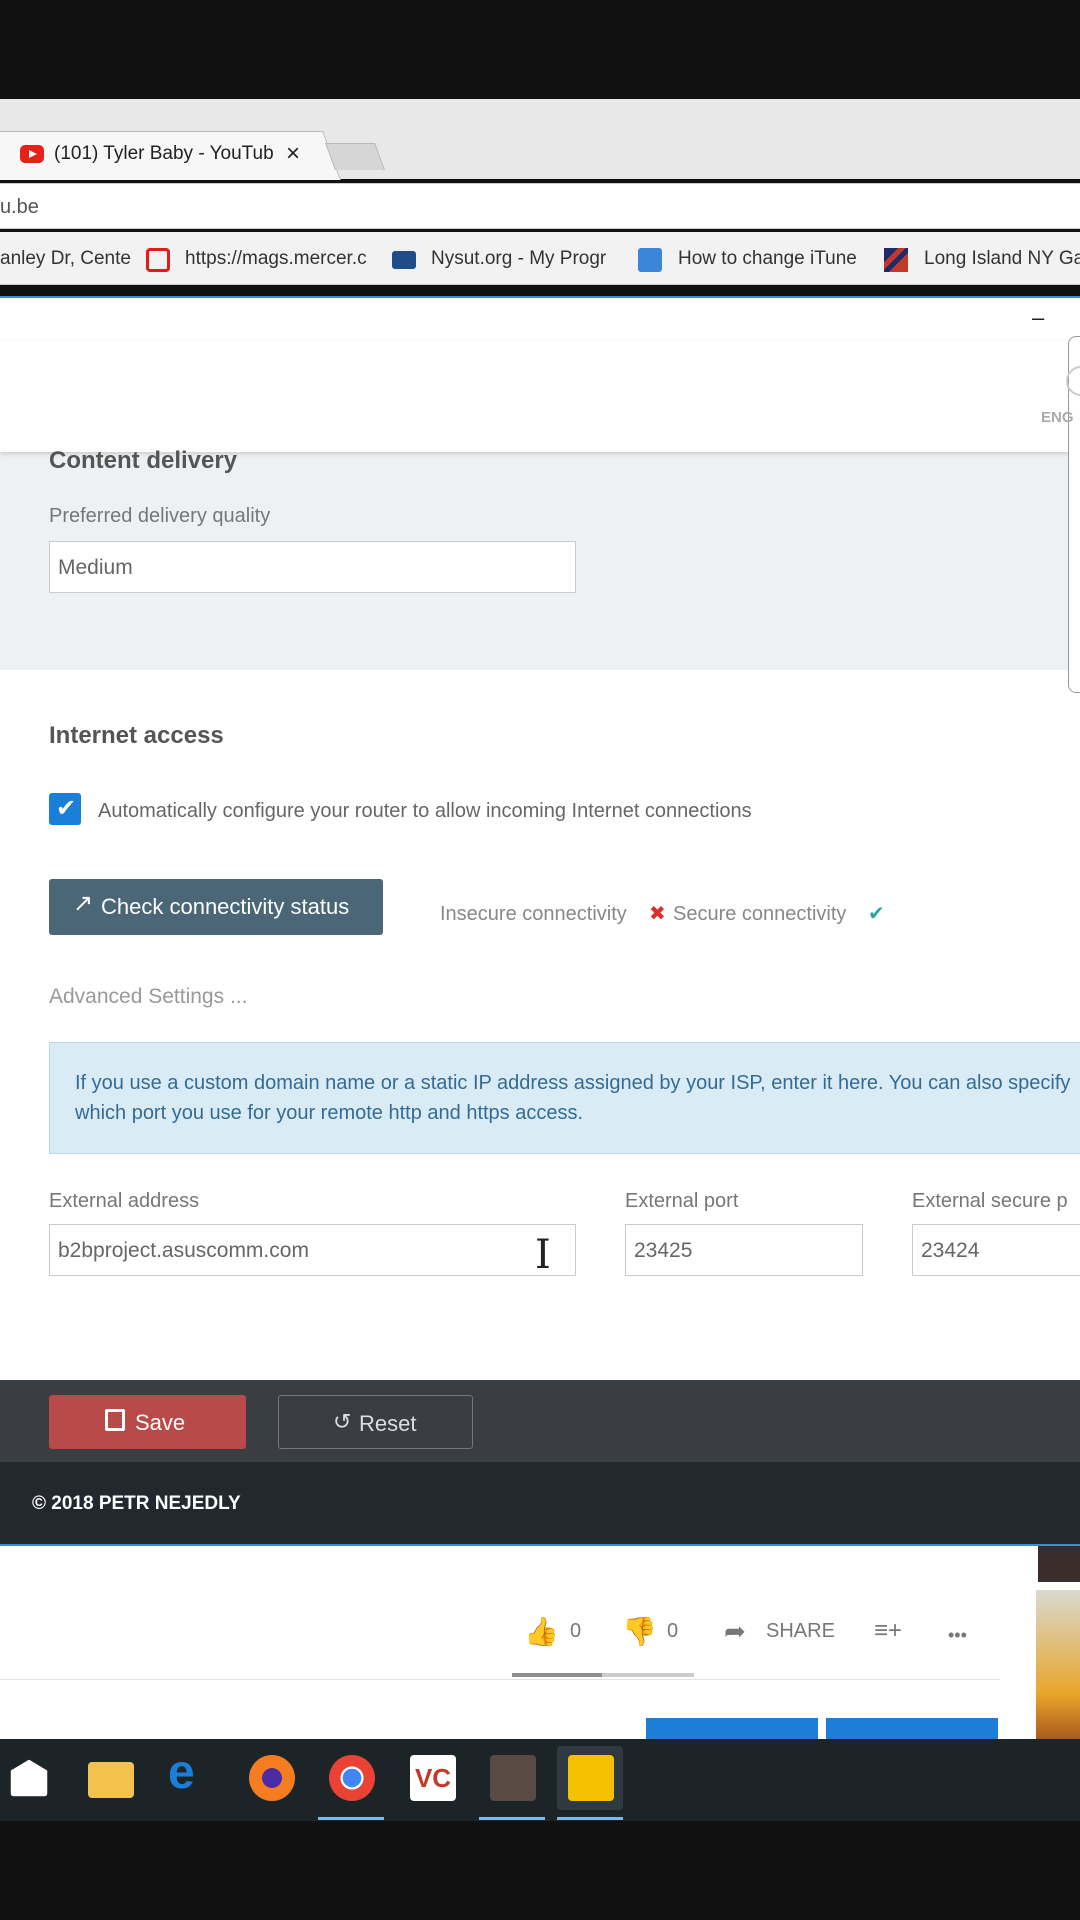  Describe the element at coordinates (164, 153) in the screenshot. I see `tab-title: (101) Tyler Baby - YouTub` at that location.